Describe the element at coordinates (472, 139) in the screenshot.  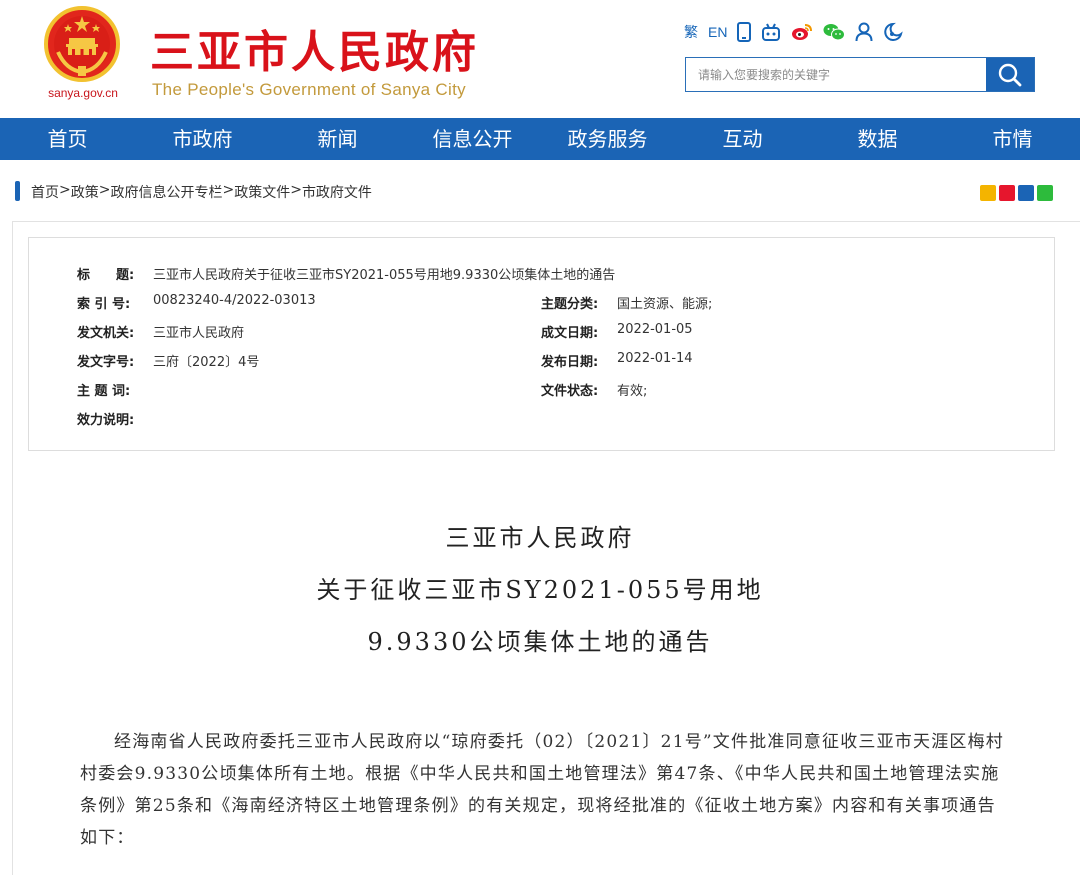
I see `nav-item-info-disclosure: 信息公开` at that location.